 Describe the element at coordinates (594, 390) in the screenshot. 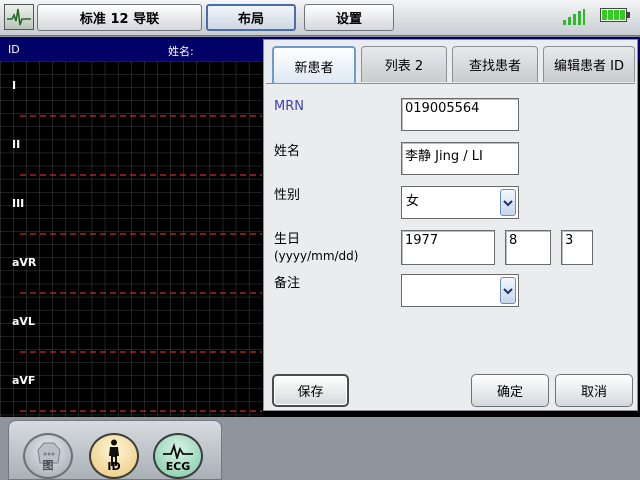

I see `cancel-button: 取消` at that location.